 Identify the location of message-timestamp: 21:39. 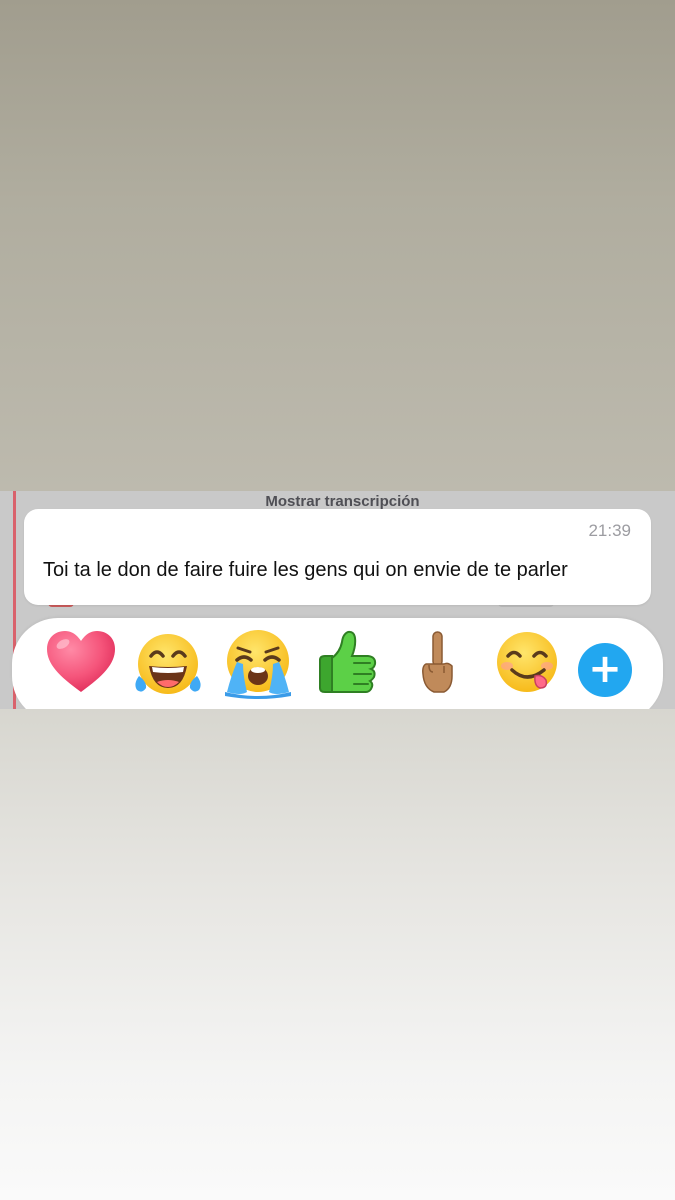
(609, 530).